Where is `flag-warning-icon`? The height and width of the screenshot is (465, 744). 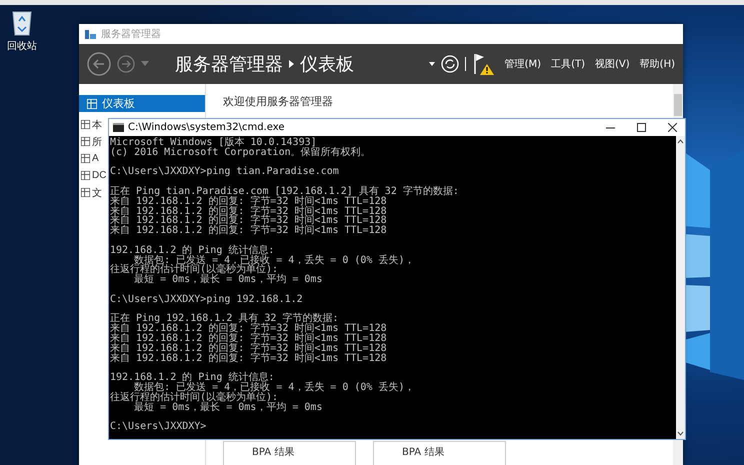
flag-warning-icon is located at coordinates (483, 64).